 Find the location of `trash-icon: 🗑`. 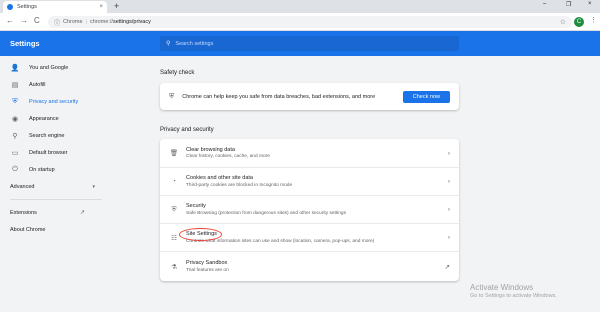

trash-icon: 🗑 is located at coordinates (174, 153).